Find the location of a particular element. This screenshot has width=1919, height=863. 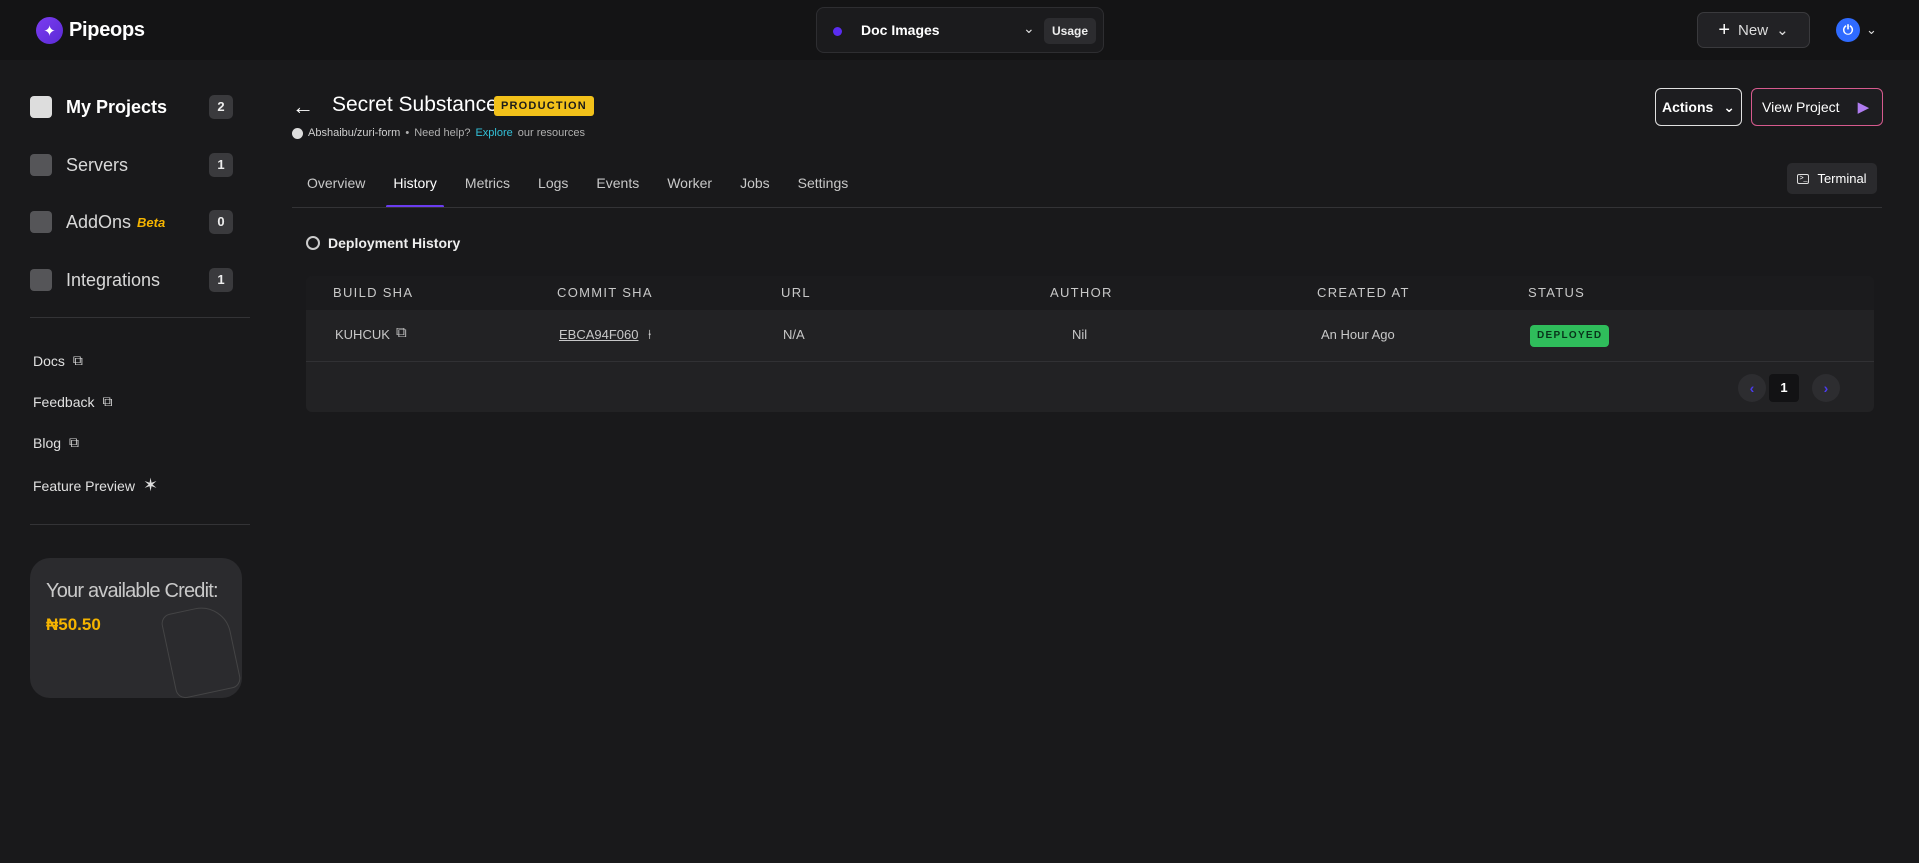

tab-history: History is located at coordinates (415, 185).